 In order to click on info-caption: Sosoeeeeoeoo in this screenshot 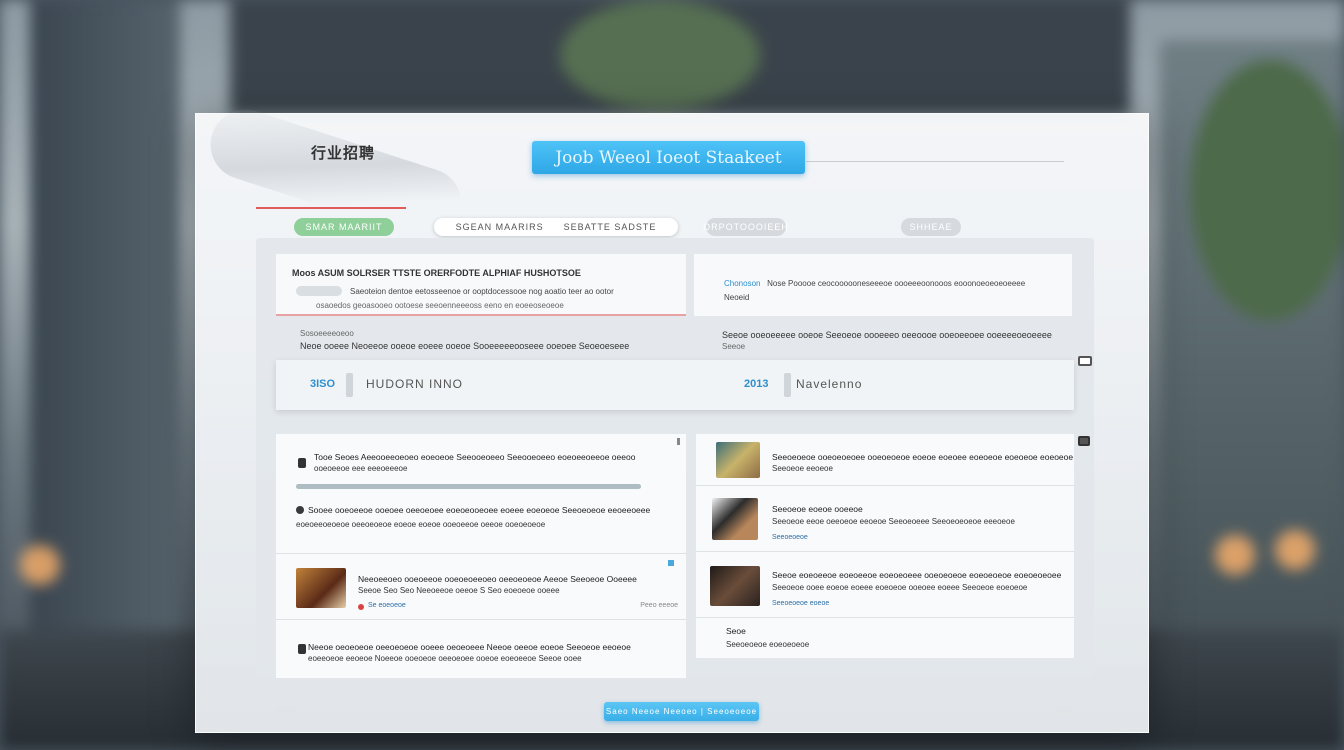, I will do `click(327, 333)`.